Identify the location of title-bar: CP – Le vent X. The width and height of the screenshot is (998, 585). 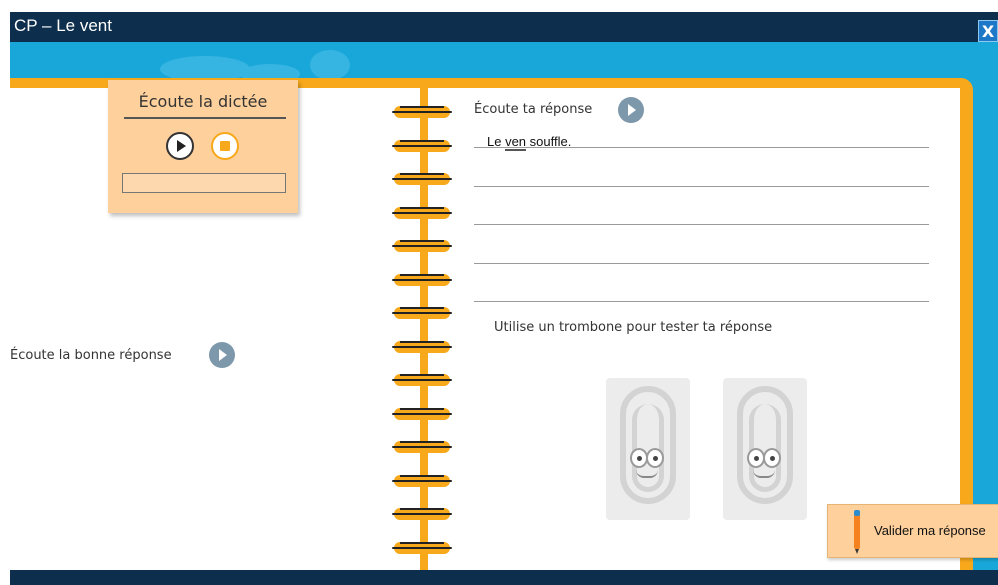
(504, 27).